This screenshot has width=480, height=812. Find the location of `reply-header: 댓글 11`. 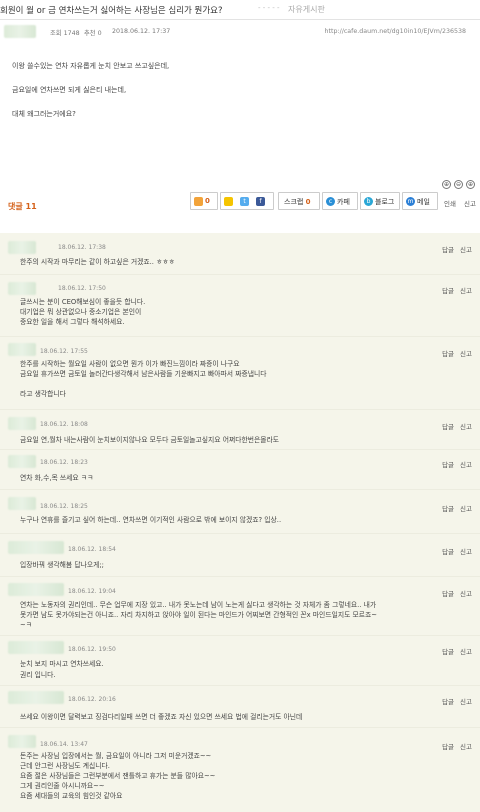

reply-header: 댓글 11 is located at coordinates (22, 206).